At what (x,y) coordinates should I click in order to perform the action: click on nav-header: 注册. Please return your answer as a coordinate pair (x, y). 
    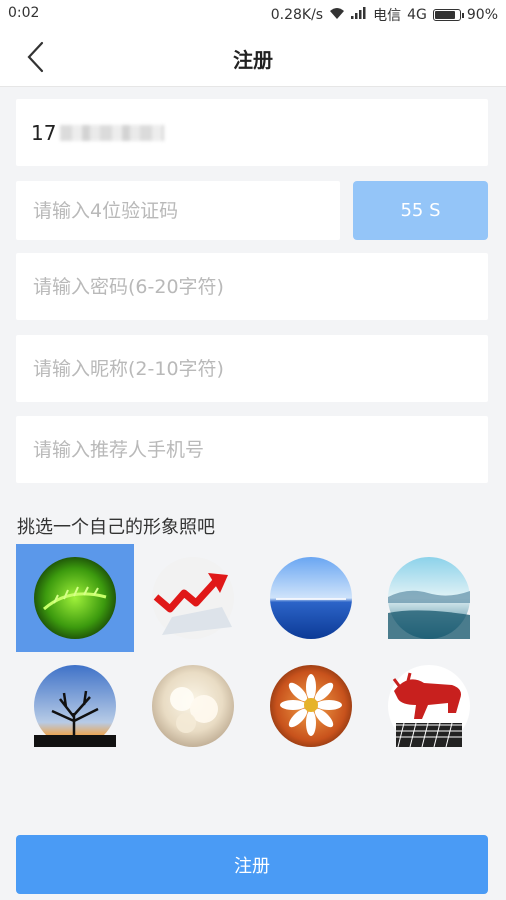
    Looking at the image, I should click on (253, 57).